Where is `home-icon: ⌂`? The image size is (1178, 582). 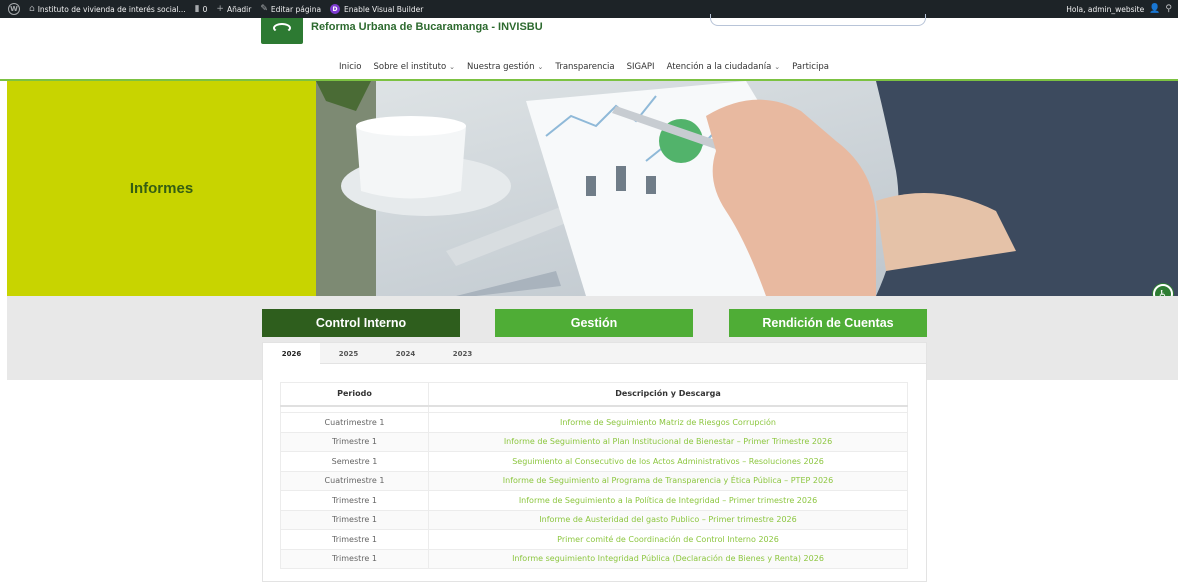
home-icon: ⌂ is located at coordinates (32, 9).